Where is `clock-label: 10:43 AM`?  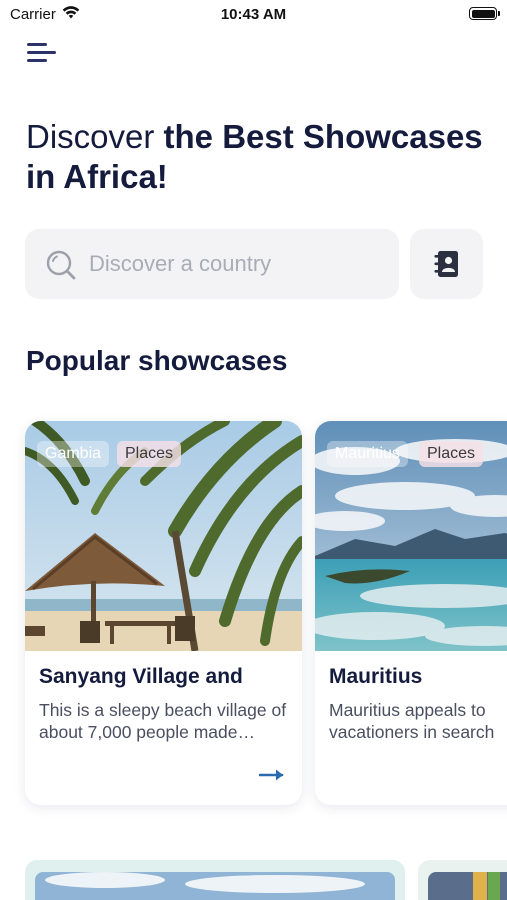
clock-label: 10:43 AM is located at coordinates (253, 14).